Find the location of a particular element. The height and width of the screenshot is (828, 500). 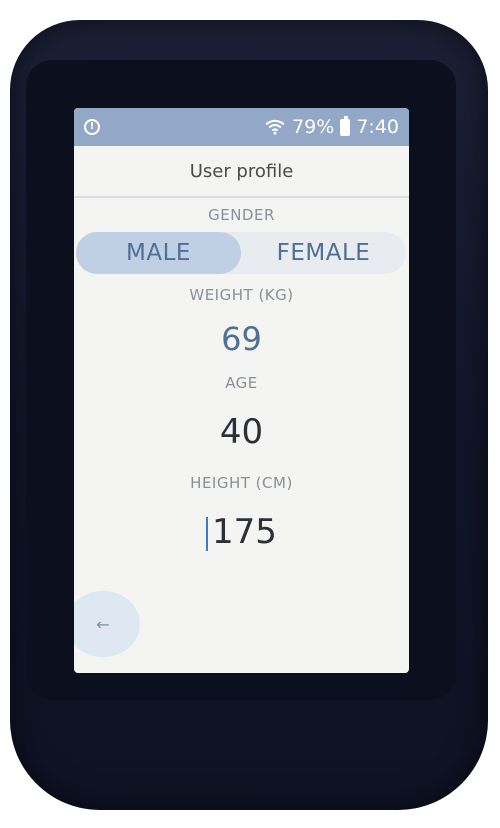

status-right: 79% 7:40 is located at coordinates (331, 126).